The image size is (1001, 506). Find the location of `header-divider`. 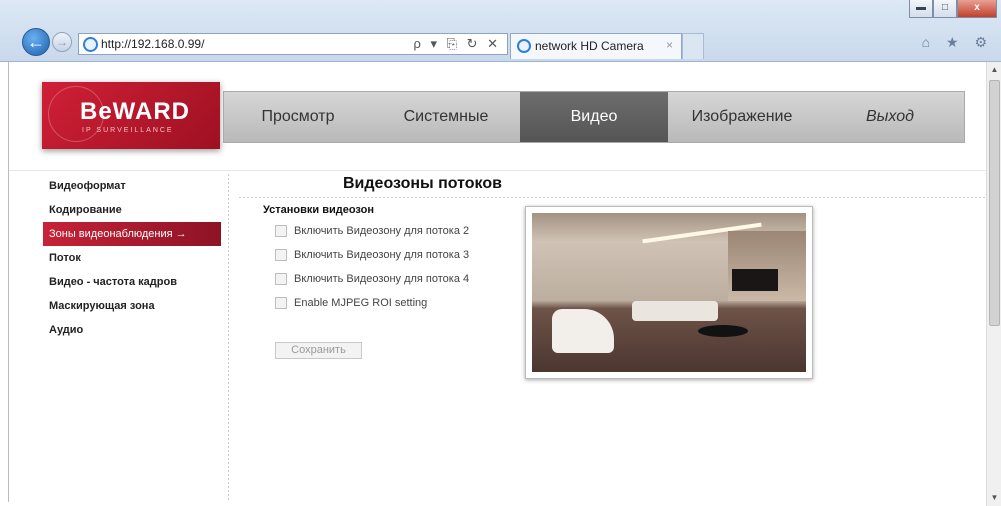

header-divider is located at coordinates (498, 170).